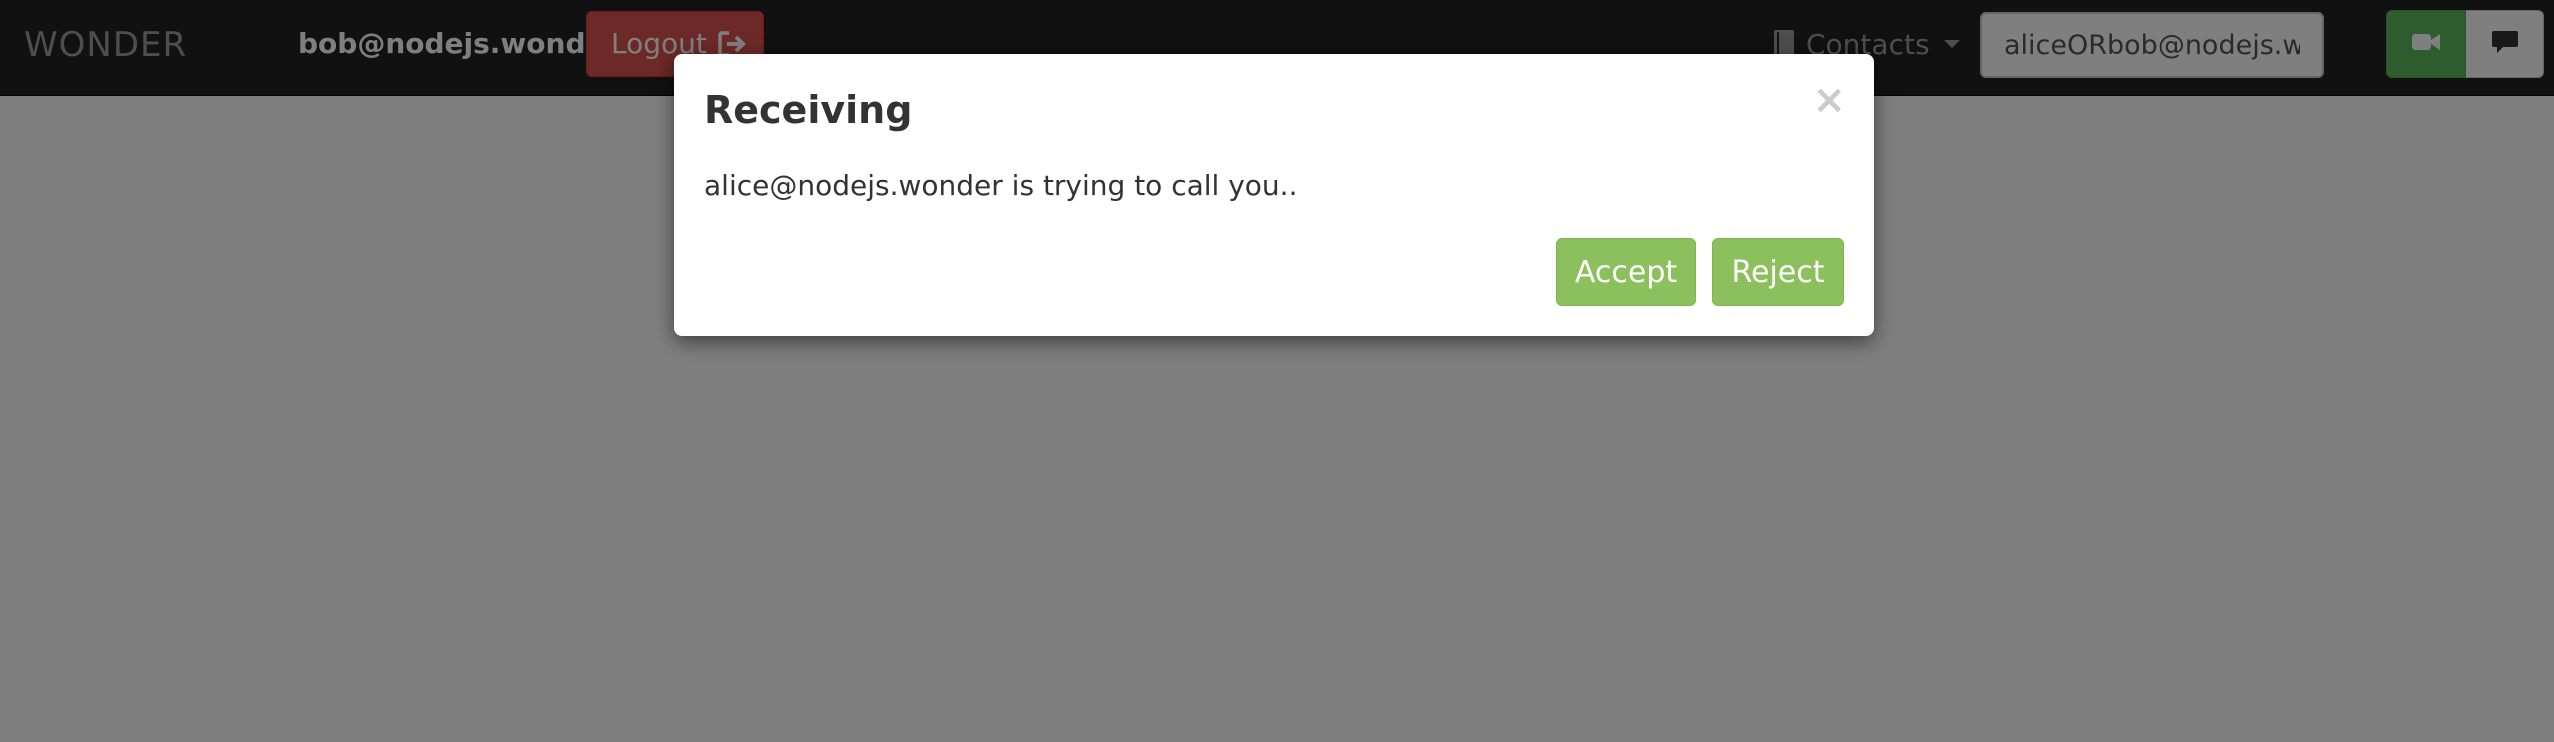 The height and width of the screenshot is (742, 2554). I want to click on accept-button: Accept, so click(1626, 272).